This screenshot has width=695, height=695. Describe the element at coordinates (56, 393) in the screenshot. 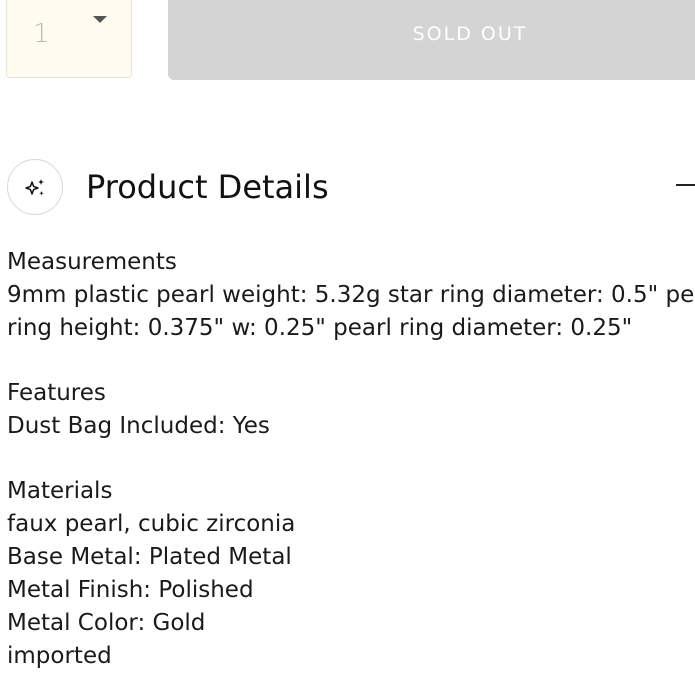

I see `features-heading: Features` at that location.